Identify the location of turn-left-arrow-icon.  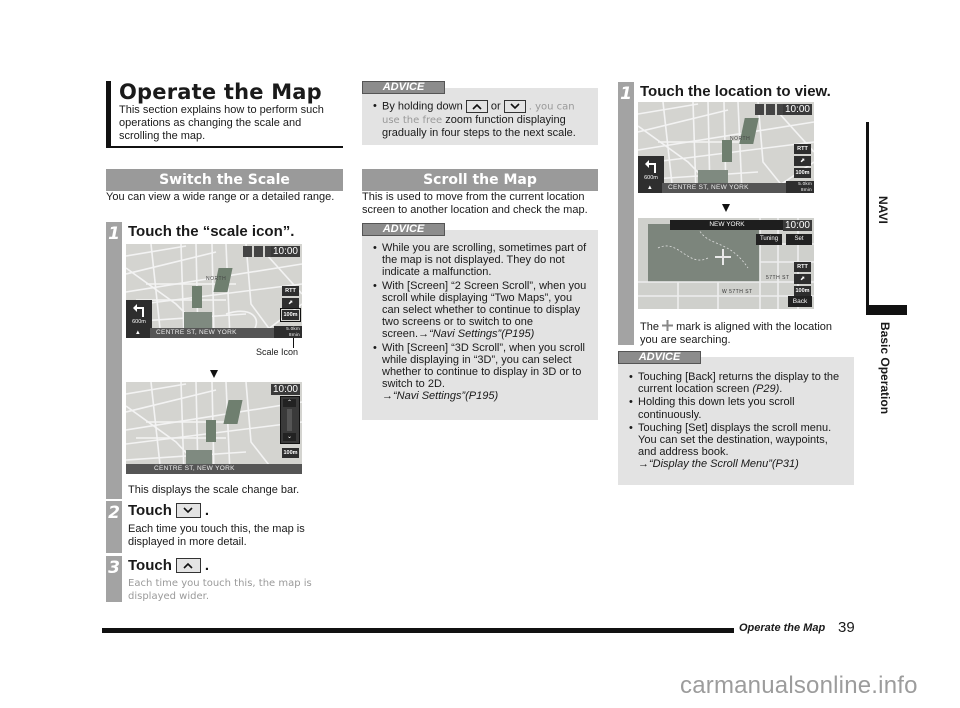
(650, 166).